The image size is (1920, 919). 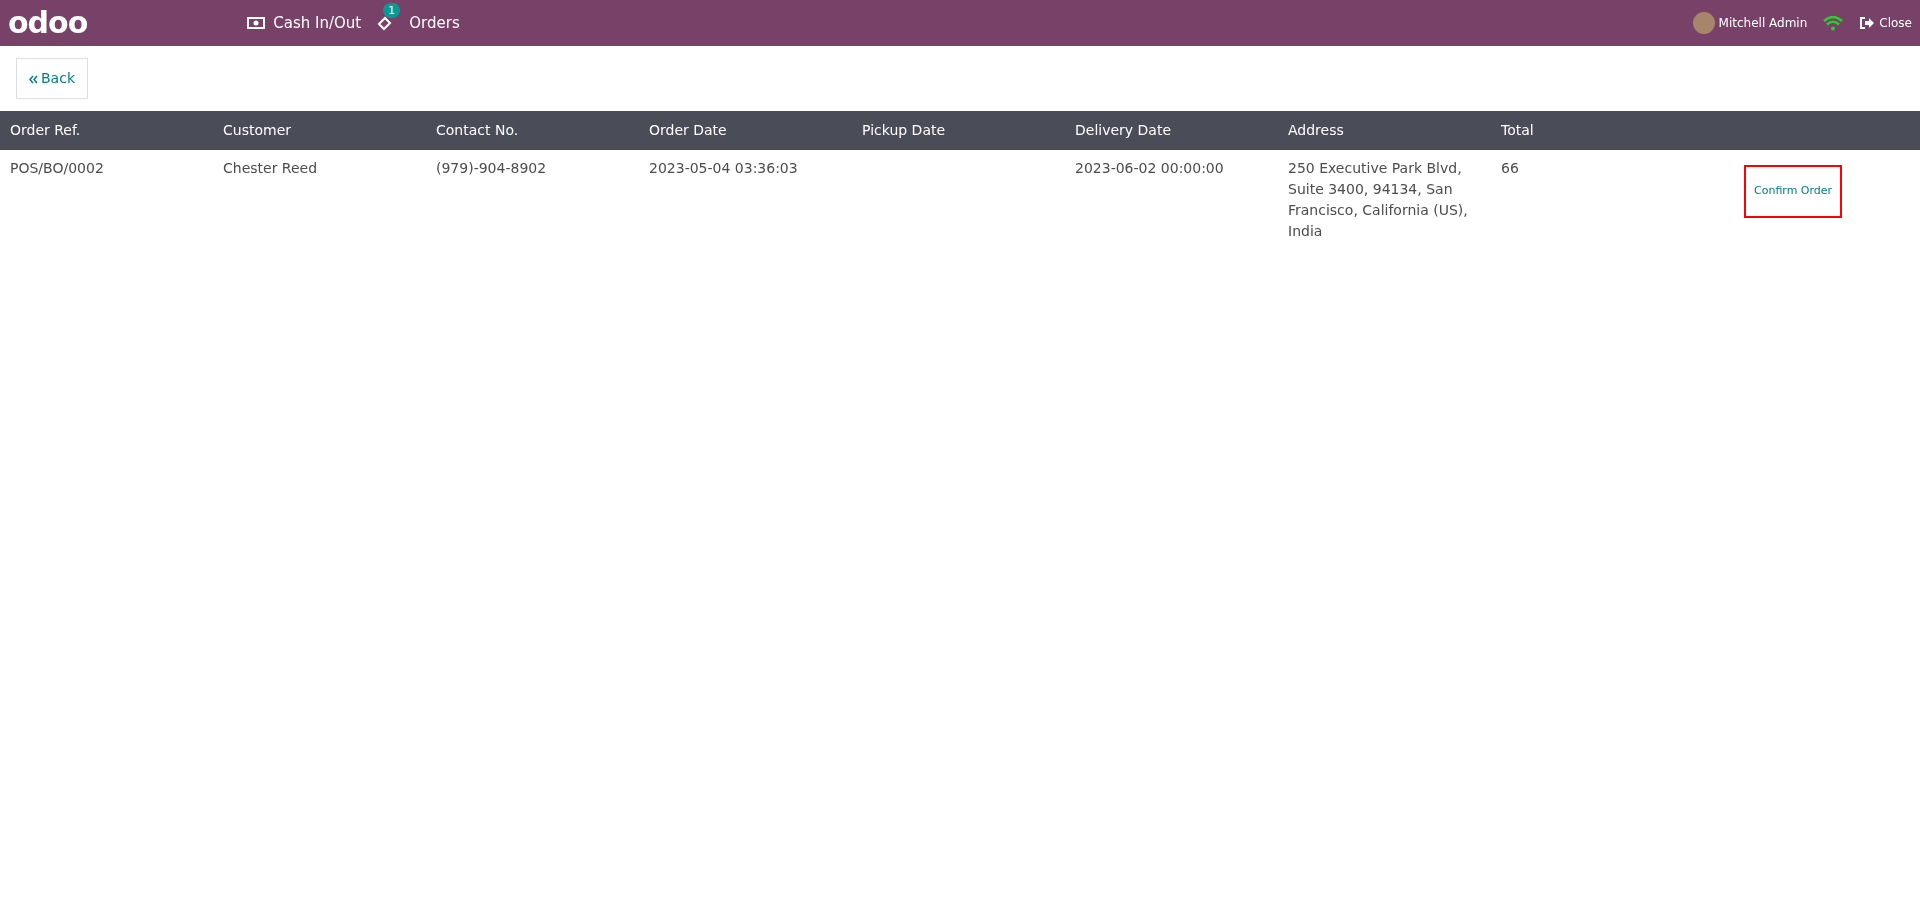 I want to click on close-button: Close, so click(x=1895, y=23).